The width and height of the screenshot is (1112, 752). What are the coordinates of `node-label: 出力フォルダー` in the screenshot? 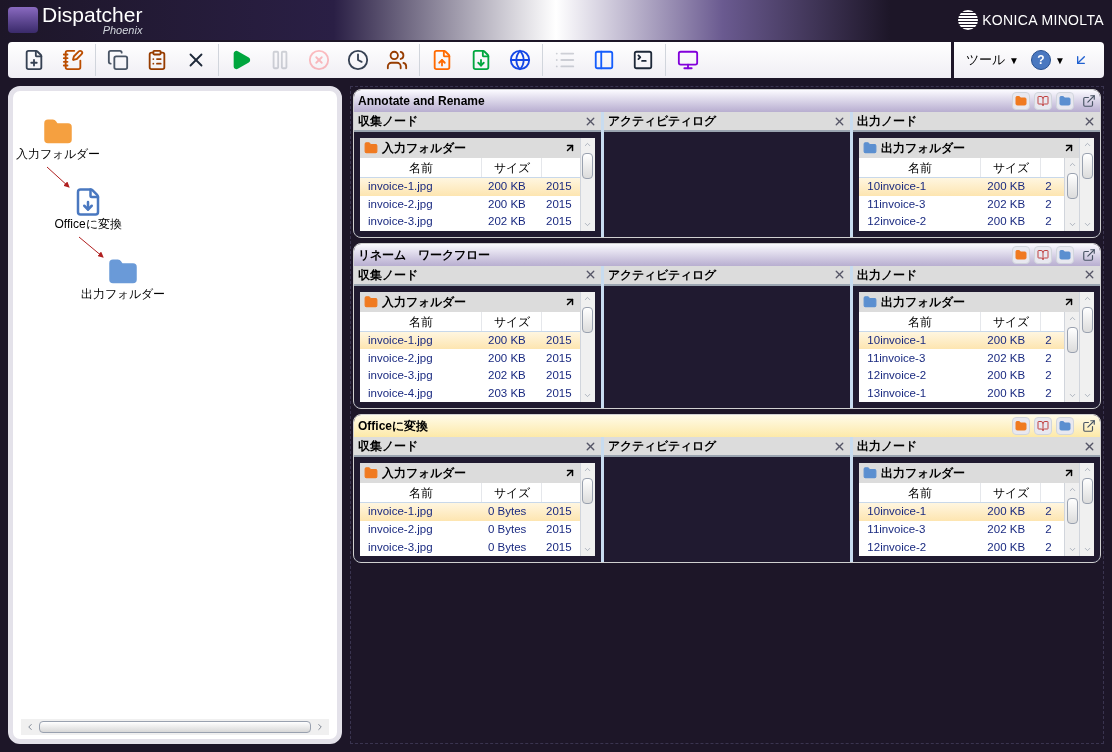 It's located at (123, 294).